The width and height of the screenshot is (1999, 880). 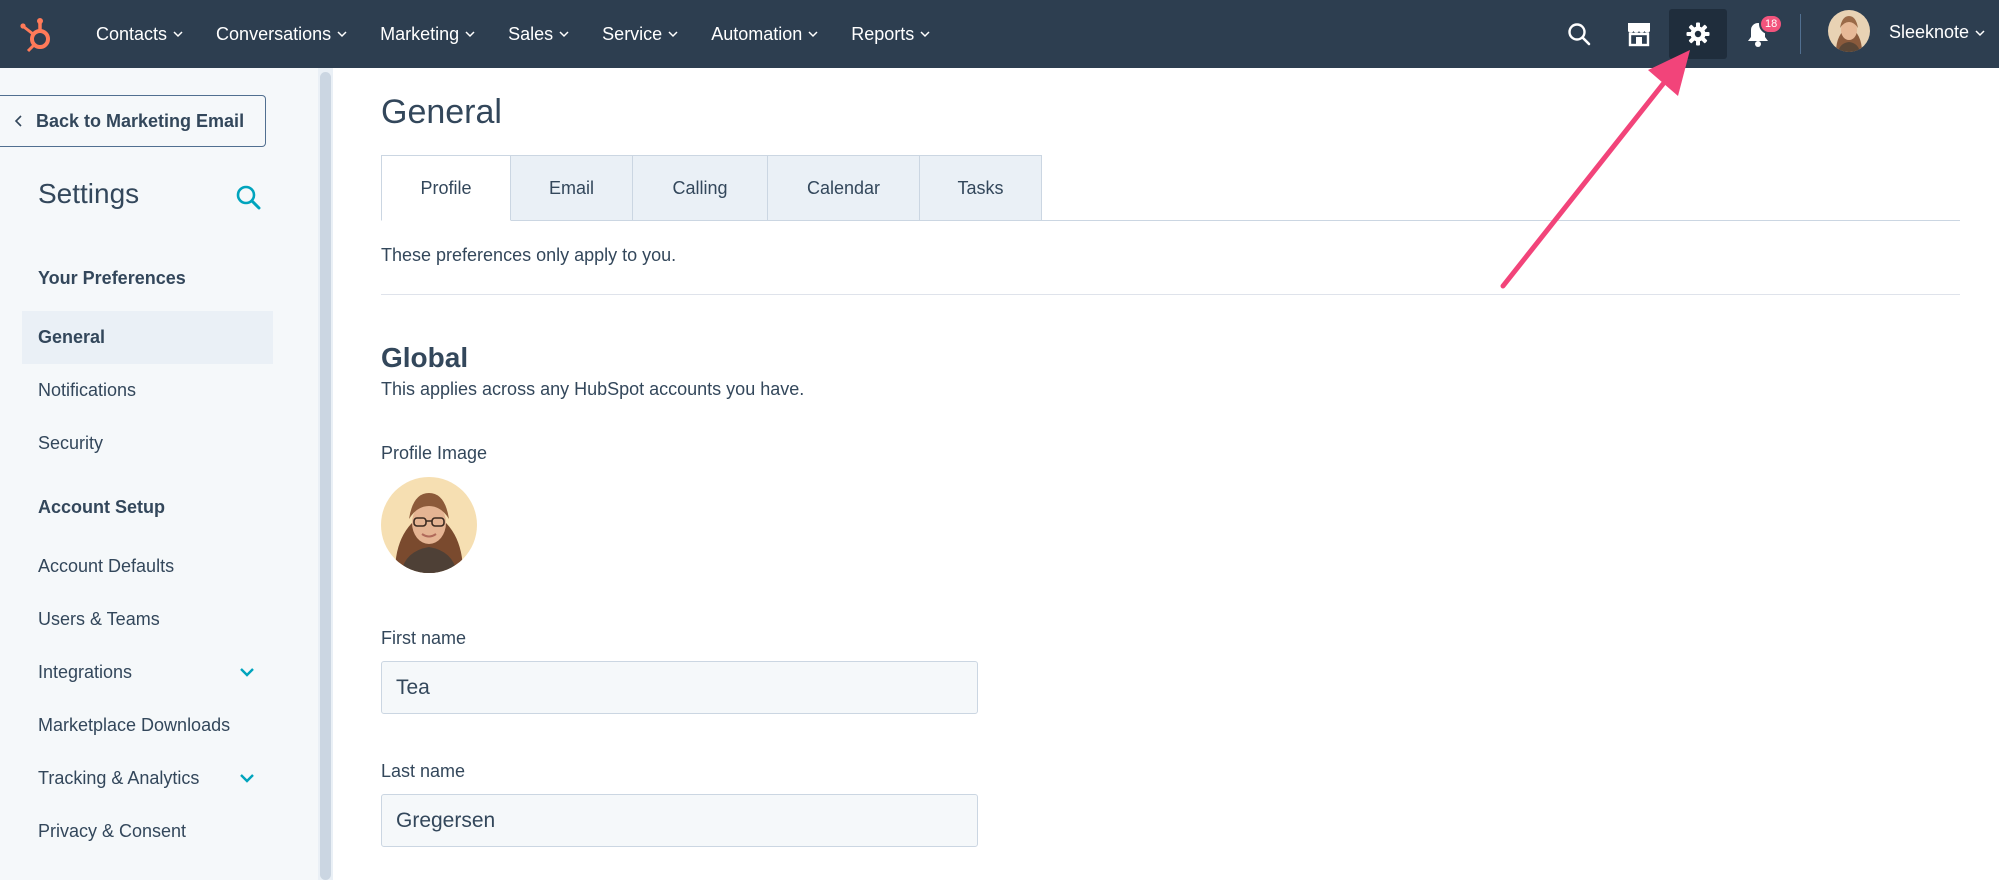 I want to click on nav-conversations: Conversations, so click(x=281, y=34).